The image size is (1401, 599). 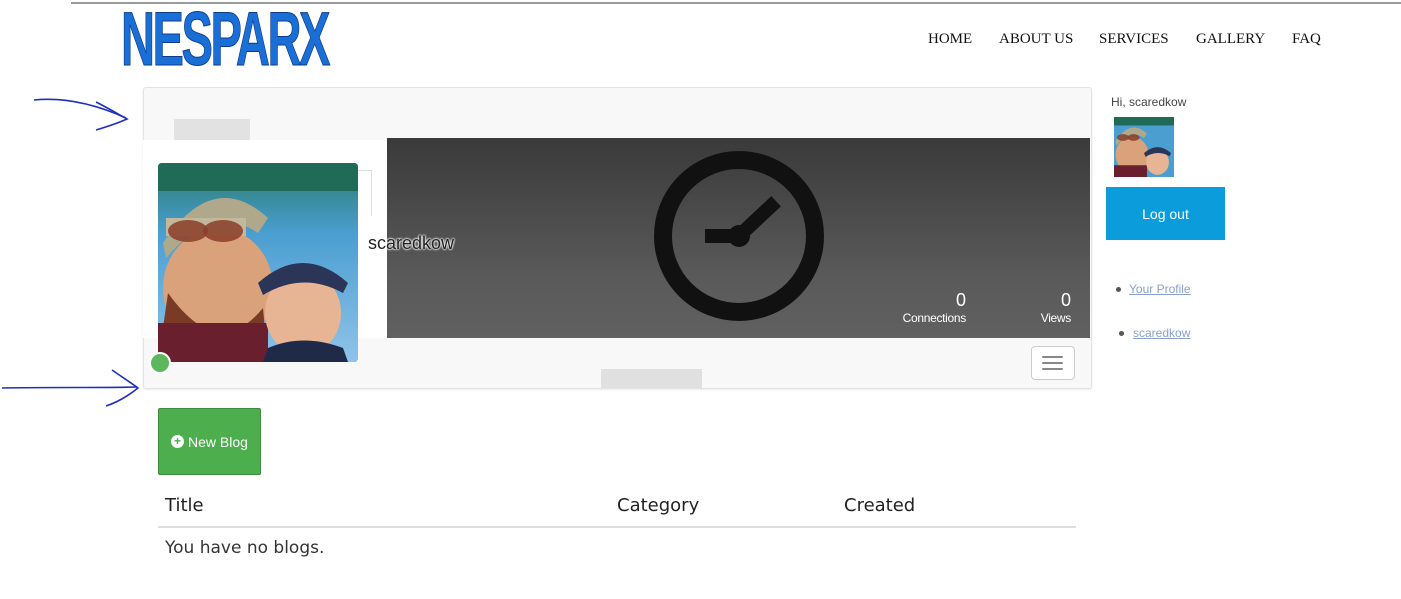 What do you see at coordinates (81, 114) in the screenshot?
I see `annotation-arrow-top` at bounding box center [81, 114].